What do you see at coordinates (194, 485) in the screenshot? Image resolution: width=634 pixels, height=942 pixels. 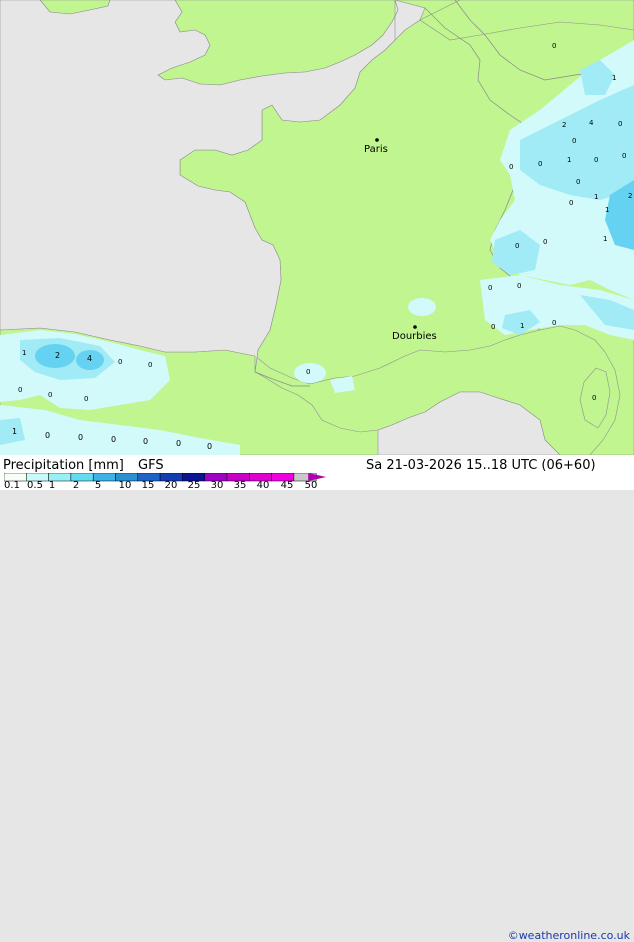 I see `scale-tick-label: 25` at bounding box center [194, 485].